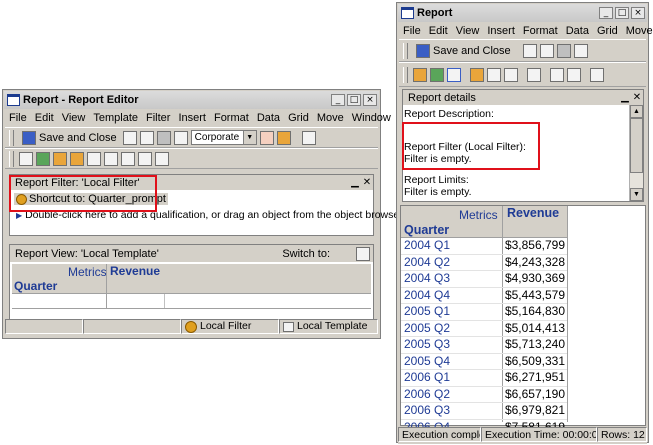 The width and height of the screenshot is (653, 445). What do you see at coordinates (484, 263) in the screenshot?
I see `table-row: 2004 Q2 $4,243,328` at bounding box center [484, 263].